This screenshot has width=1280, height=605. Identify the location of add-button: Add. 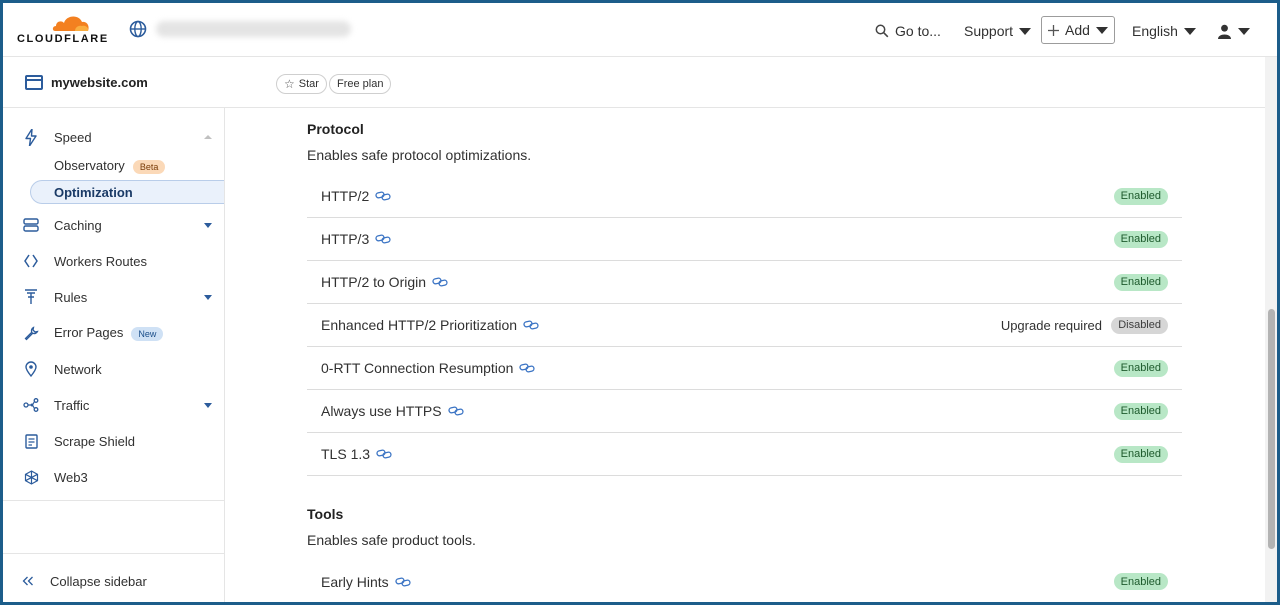
(1078, 30).